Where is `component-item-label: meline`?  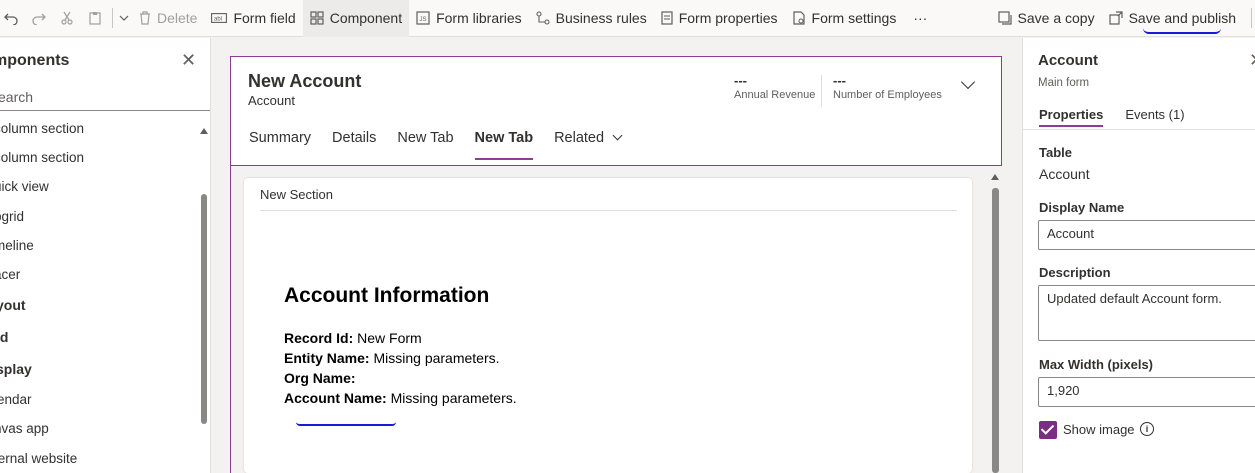 component-item-label: meline is located at coordinates (17, 245).